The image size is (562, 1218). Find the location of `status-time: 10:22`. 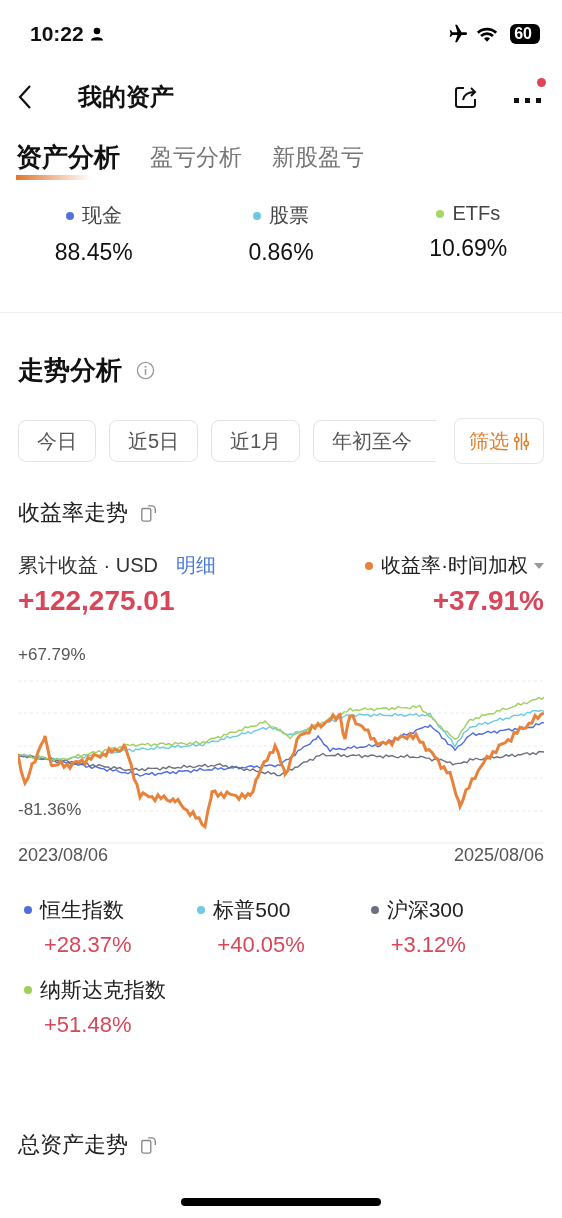

status-time: 10:22 is located at coordinates (57, 34).